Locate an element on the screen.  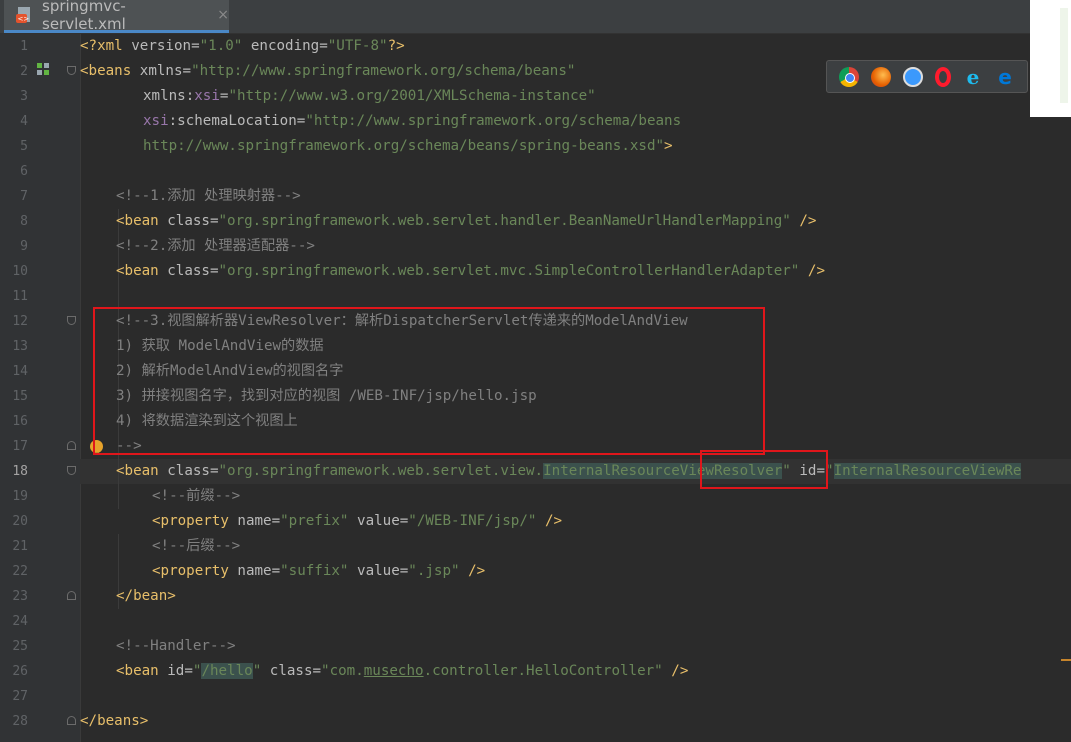
editor-tab-bar: <> springmvc-servlet.xml × is located at coordinates (515, 17).